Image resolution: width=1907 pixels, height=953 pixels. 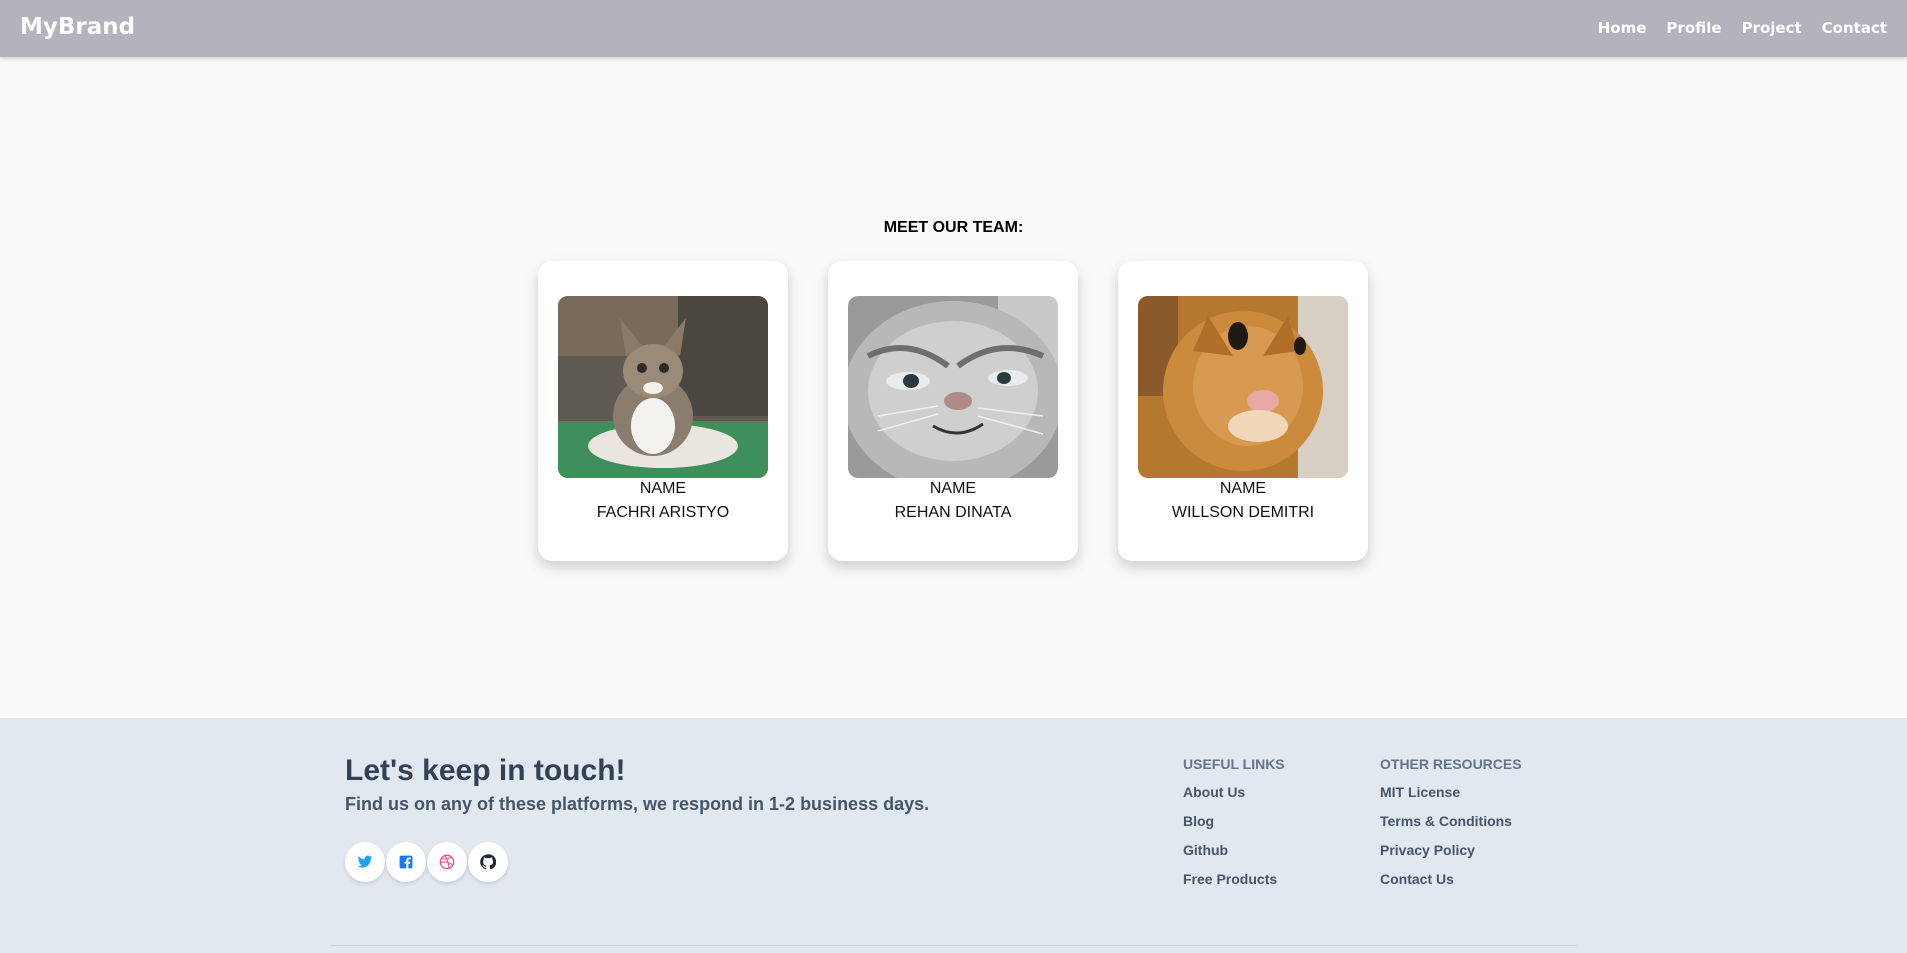 I want to click on twitter-button, so click(x=365, y=862).